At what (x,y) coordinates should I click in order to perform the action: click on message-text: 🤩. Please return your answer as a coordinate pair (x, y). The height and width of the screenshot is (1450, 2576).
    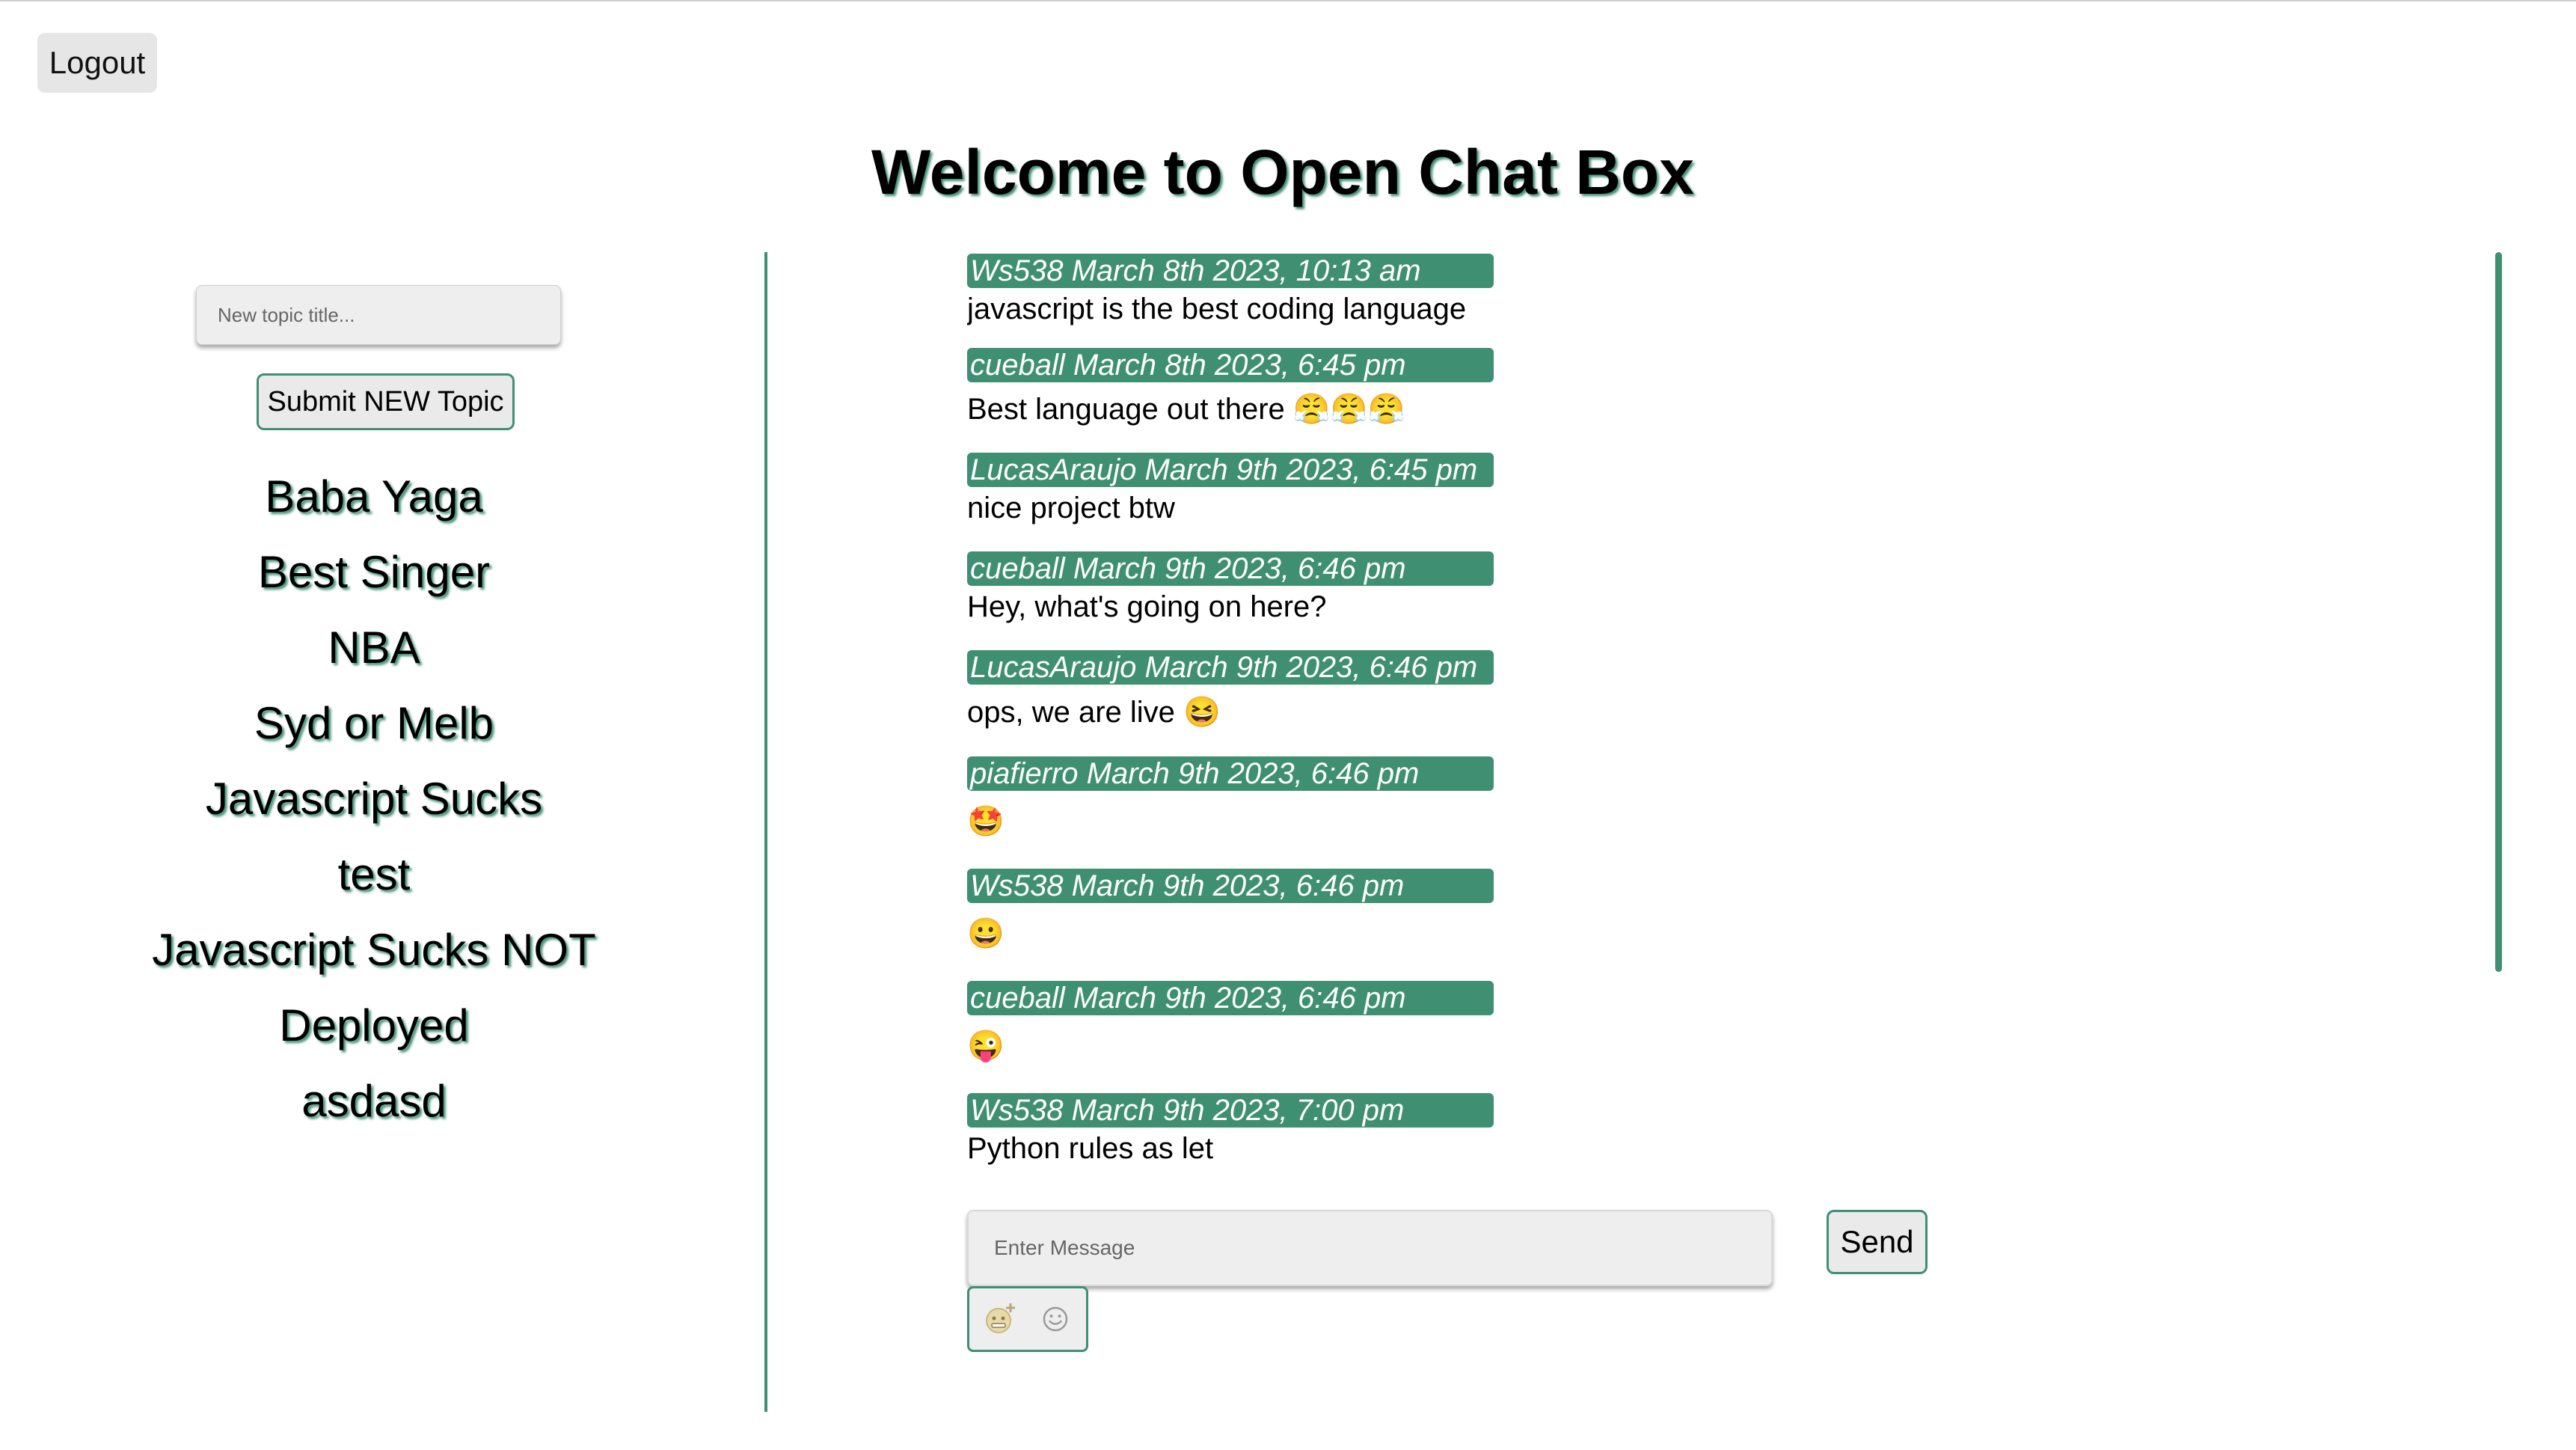
    Looking at the image, I should click on (986, 821).